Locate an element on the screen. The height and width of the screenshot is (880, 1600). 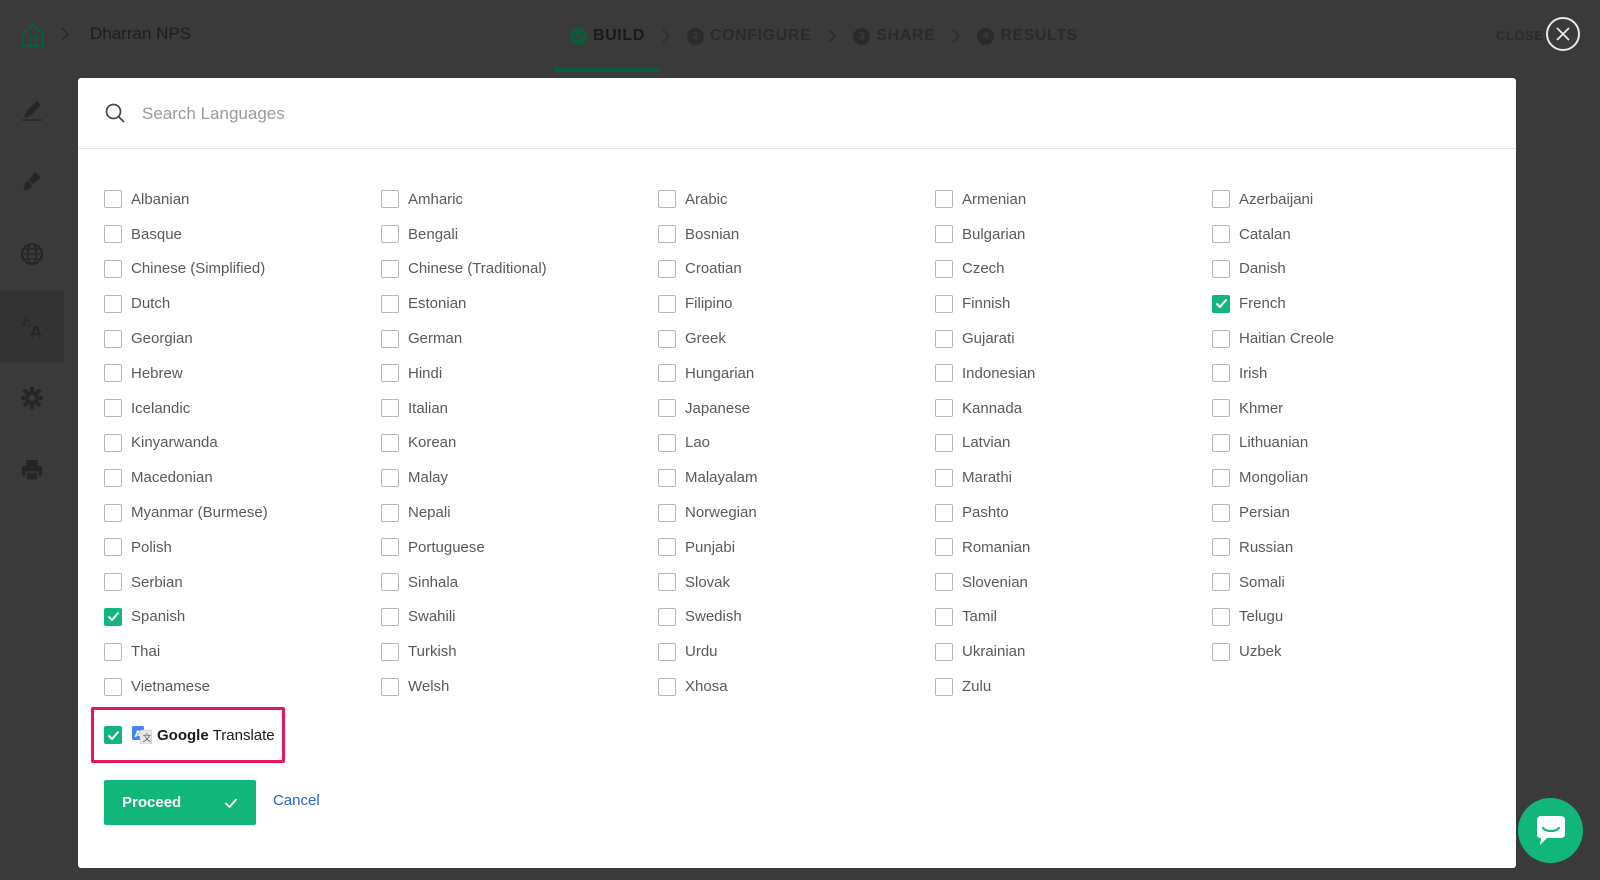
sidebar-item-translate: あ A is located at coordinates (32, 326).